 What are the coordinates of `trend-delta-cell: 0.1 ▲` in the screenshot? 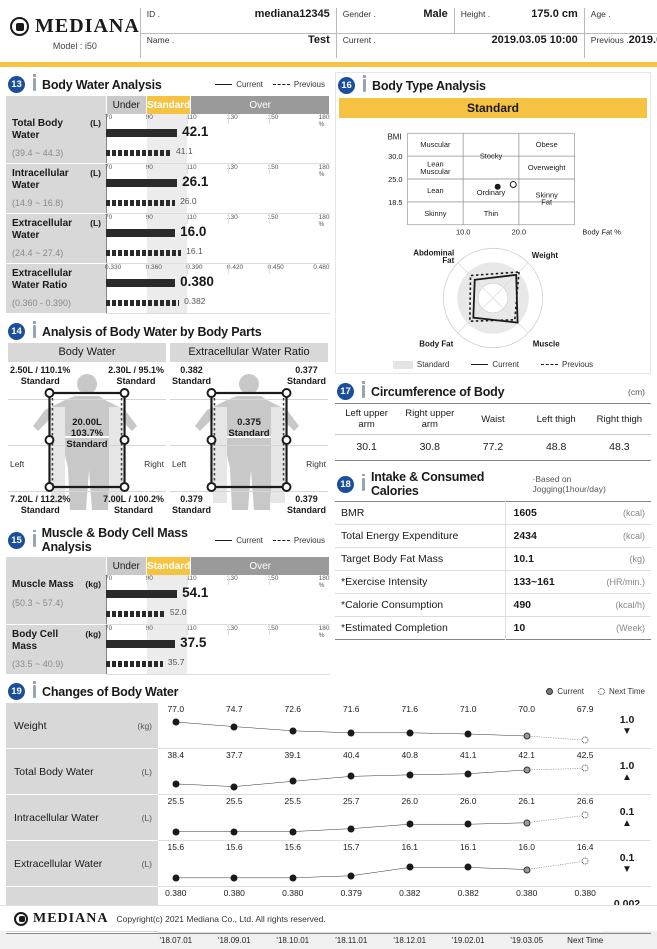 It's located at (627, 818).